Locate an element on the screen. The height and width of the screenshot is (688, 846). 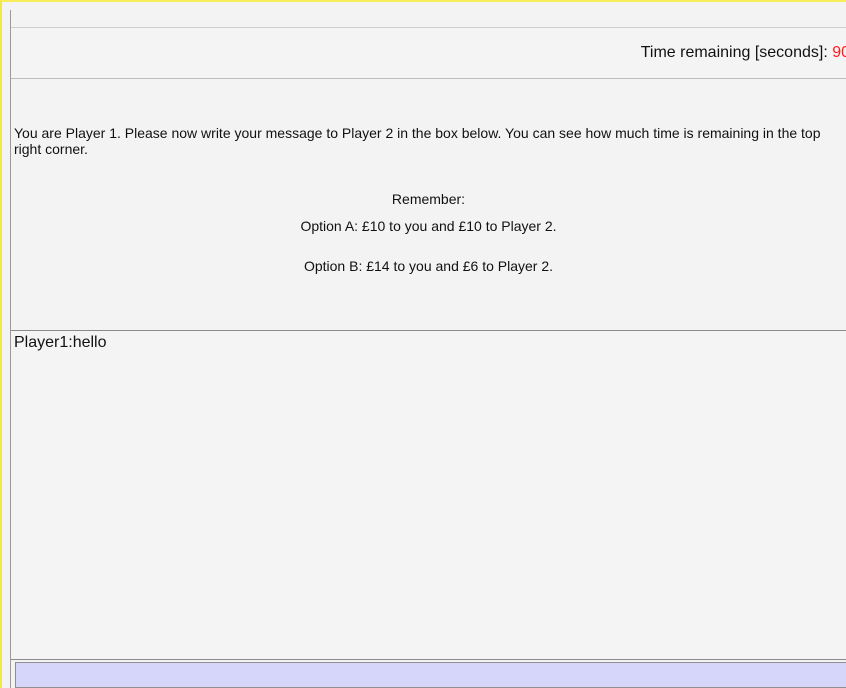
time-remaining: Time remaining [seconds]: 90 is located at coordinates (743, 53).